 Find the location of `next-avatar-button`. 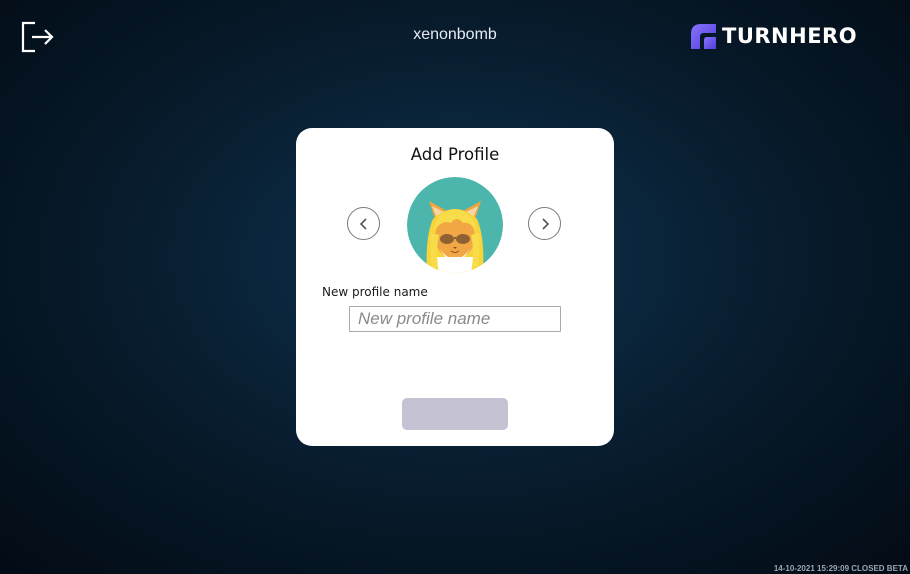

next-avatar-button is located at coordinates (544, 223).